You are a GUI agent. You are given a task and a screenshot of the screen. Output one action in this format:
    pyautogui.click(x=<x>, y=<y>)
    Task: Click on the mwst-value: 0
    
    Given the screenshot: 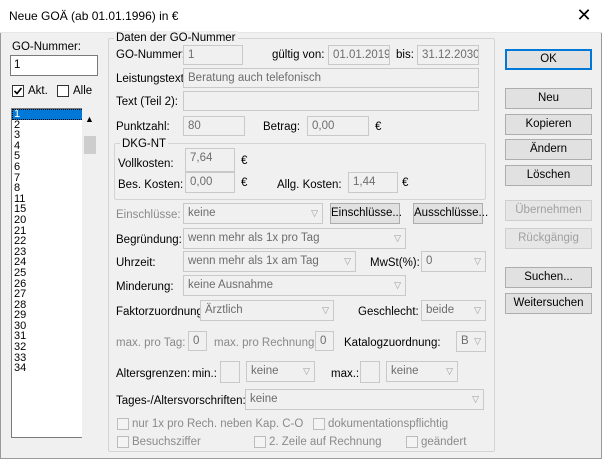 What is the action you would take?
    pyautogui.click(x=429, y=261)
    